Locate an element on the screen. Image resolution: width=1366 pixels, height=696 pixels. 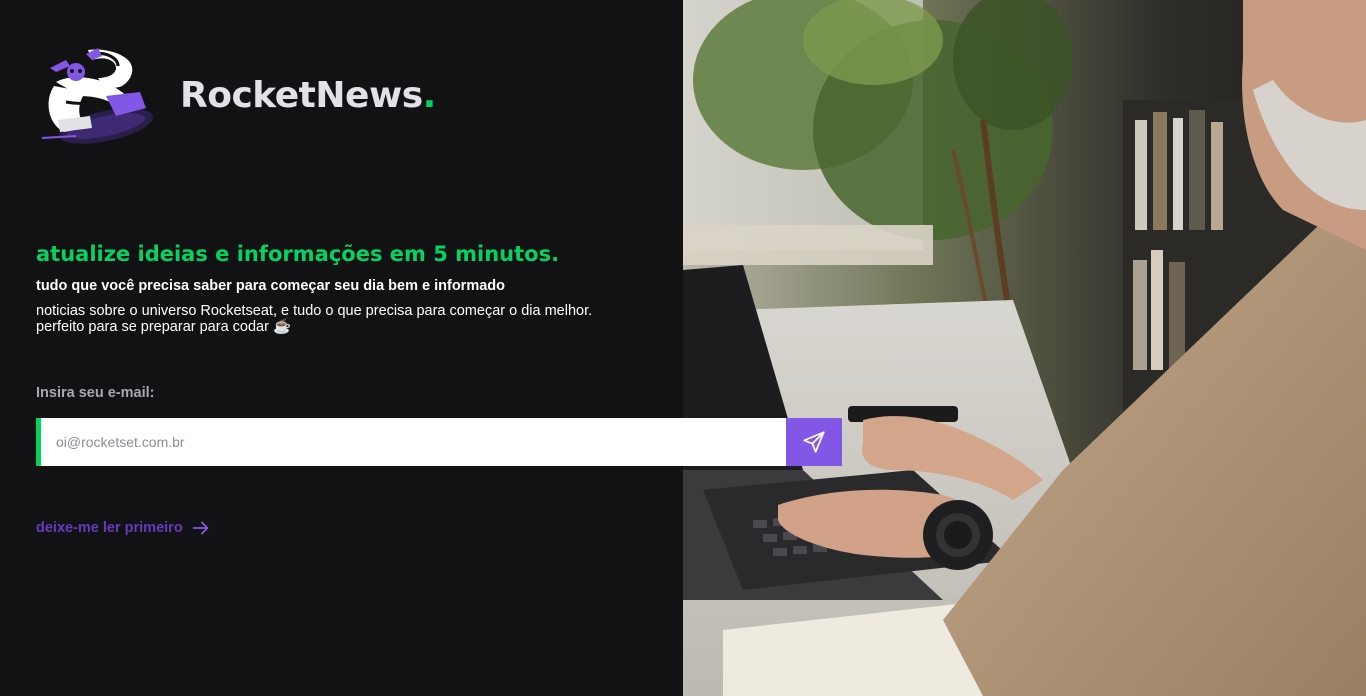
astronaut-reading-newspaper-icon is located at coordinates (97, 96).